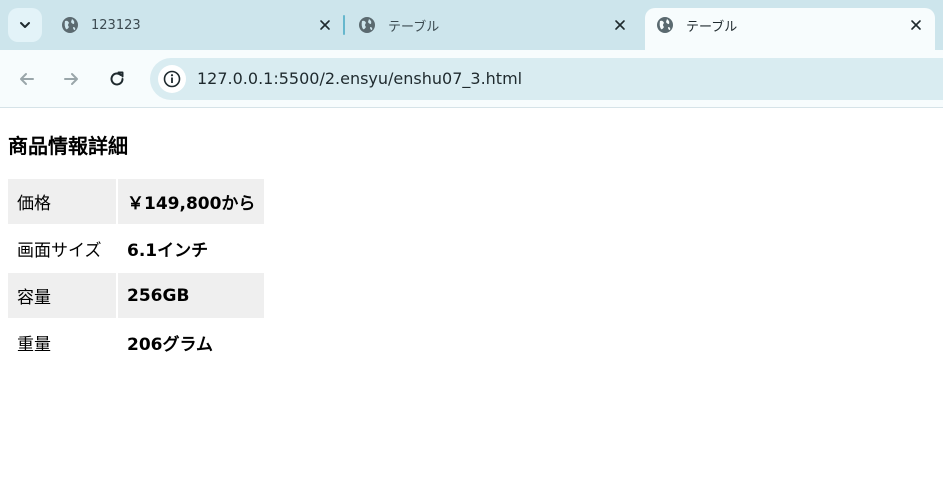 This screenshot has height=478, width=943. What do you see at coordinates (168, 251) in the screenshot?
I see `row-value: 6.1インチ` at bounding box center [168, 251].